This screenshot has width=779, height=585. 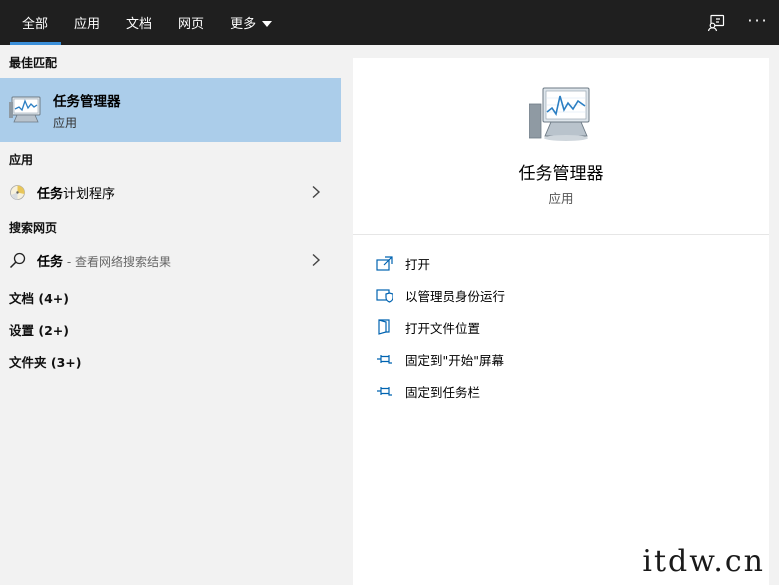 I want to click on action-run-as-admin: 以管理员身份运行, so click(x=565, y=295).